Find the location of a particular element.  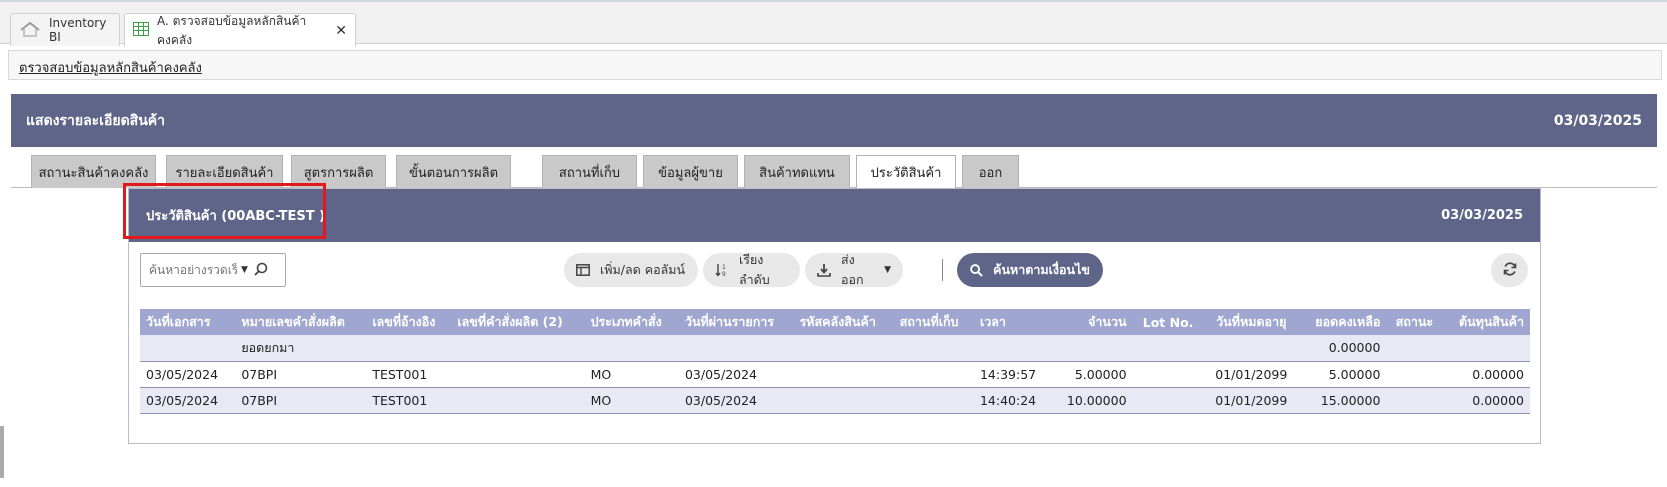

col-expiry-date: วันที่หมดอายุ is located at coordinates (1251, 322).